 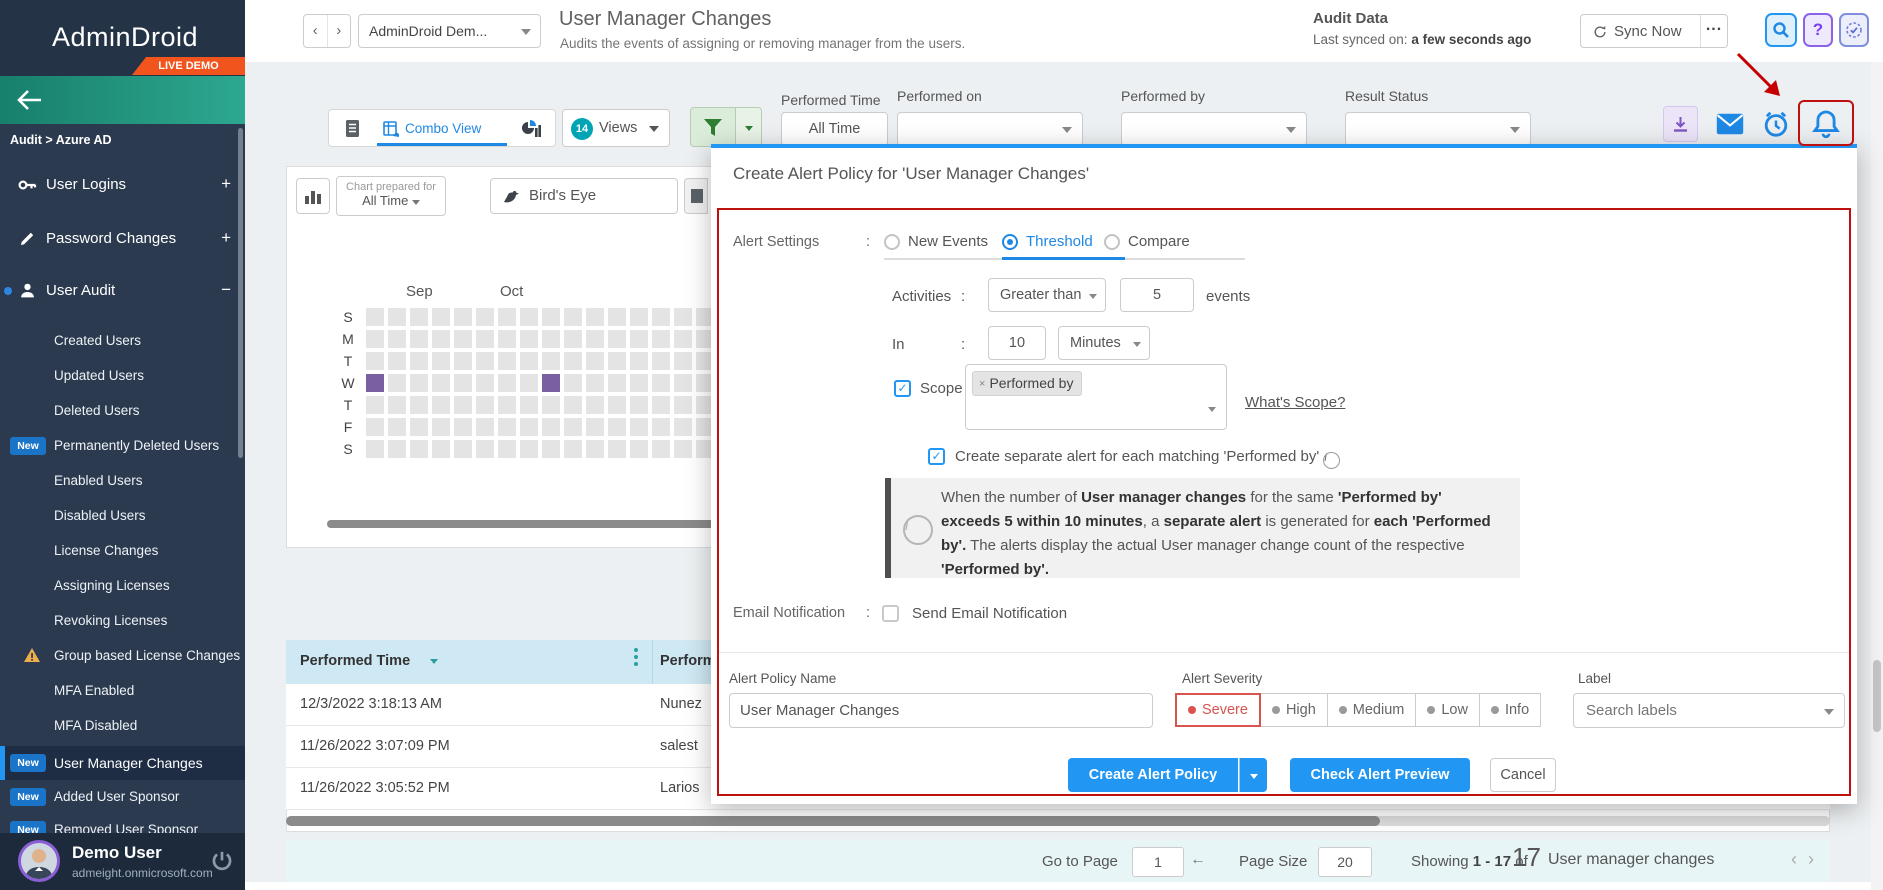 I want to click on severity-info: Info, so click(x=1510, y=710).